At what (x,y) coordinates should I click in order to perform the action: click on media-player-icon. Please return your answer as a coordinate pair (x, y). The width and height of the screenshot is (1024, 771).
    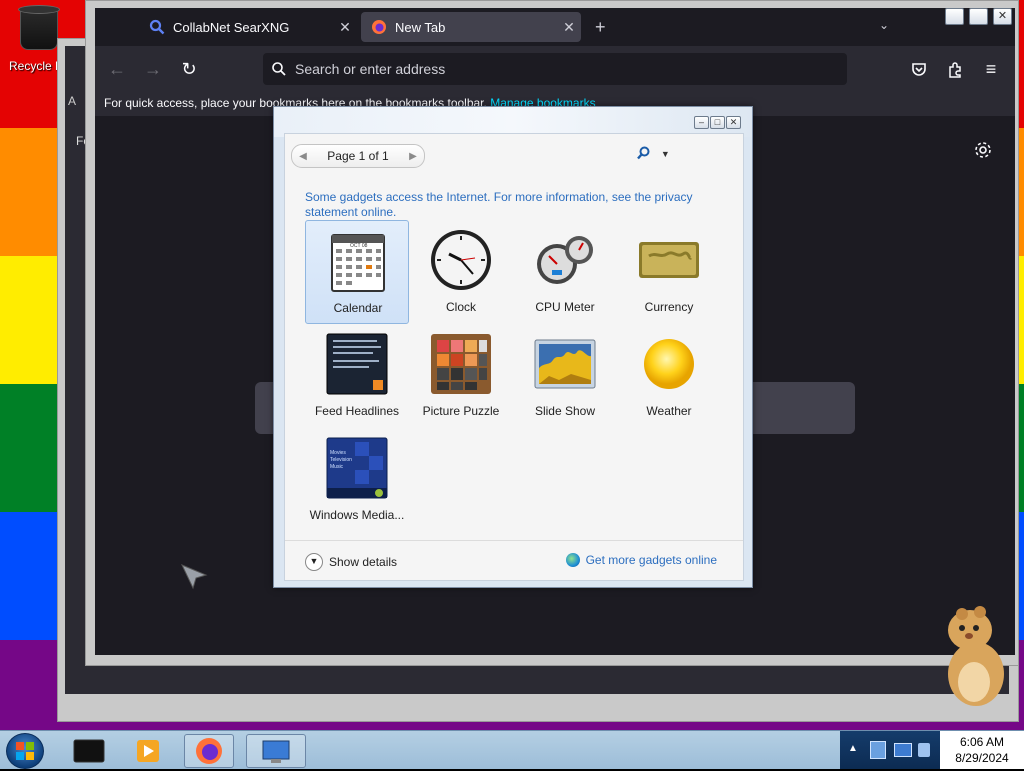
    Looking at the image, I should click on (148, 751).